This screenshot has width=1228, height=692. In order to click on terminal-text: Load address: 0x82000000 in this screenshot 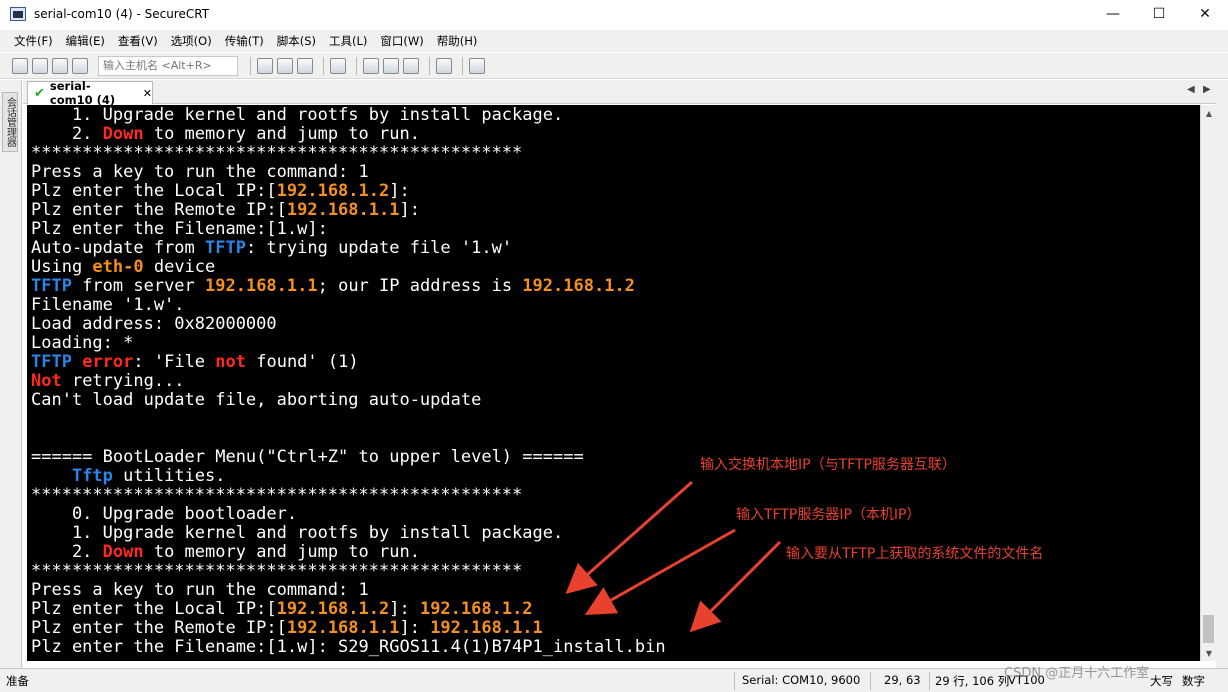, I will do `click(154, 324)`.